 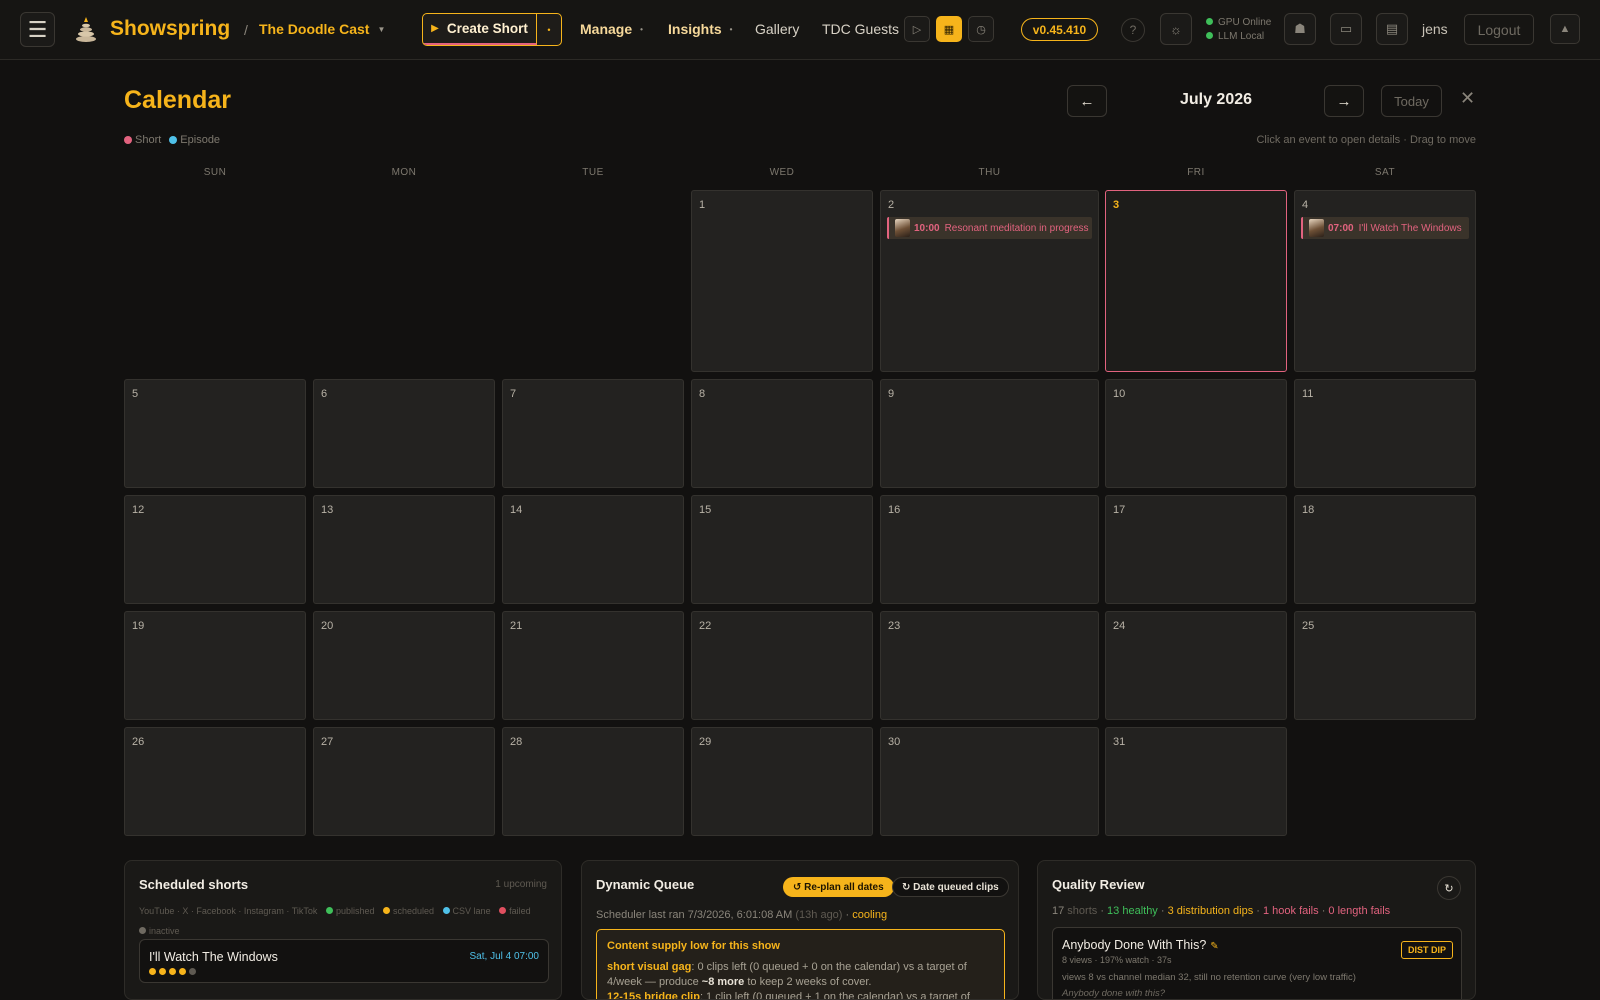 I want to click on logo-icon, so click(x=86, y=29).